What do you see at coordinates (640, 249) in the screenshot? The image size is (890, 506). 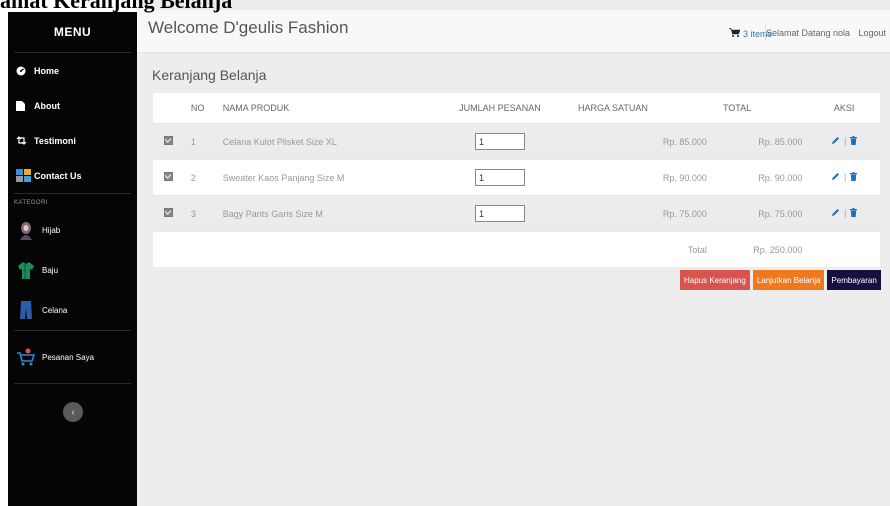 I see `total-label: Total` at bounding box center [640, 249].